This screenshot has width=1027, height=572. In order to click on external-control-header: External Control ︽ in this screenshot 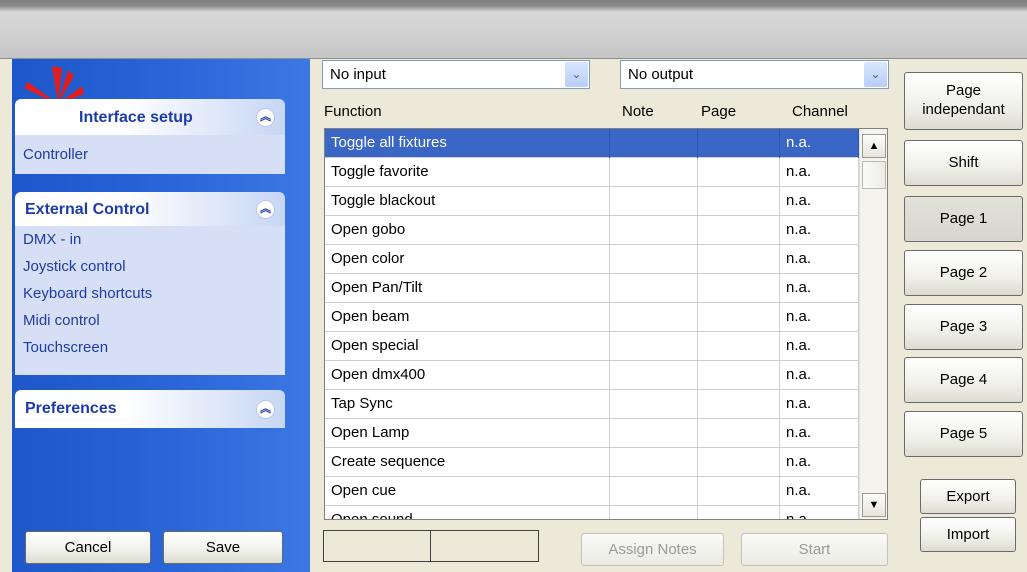, I will do `click(150, 209)`.